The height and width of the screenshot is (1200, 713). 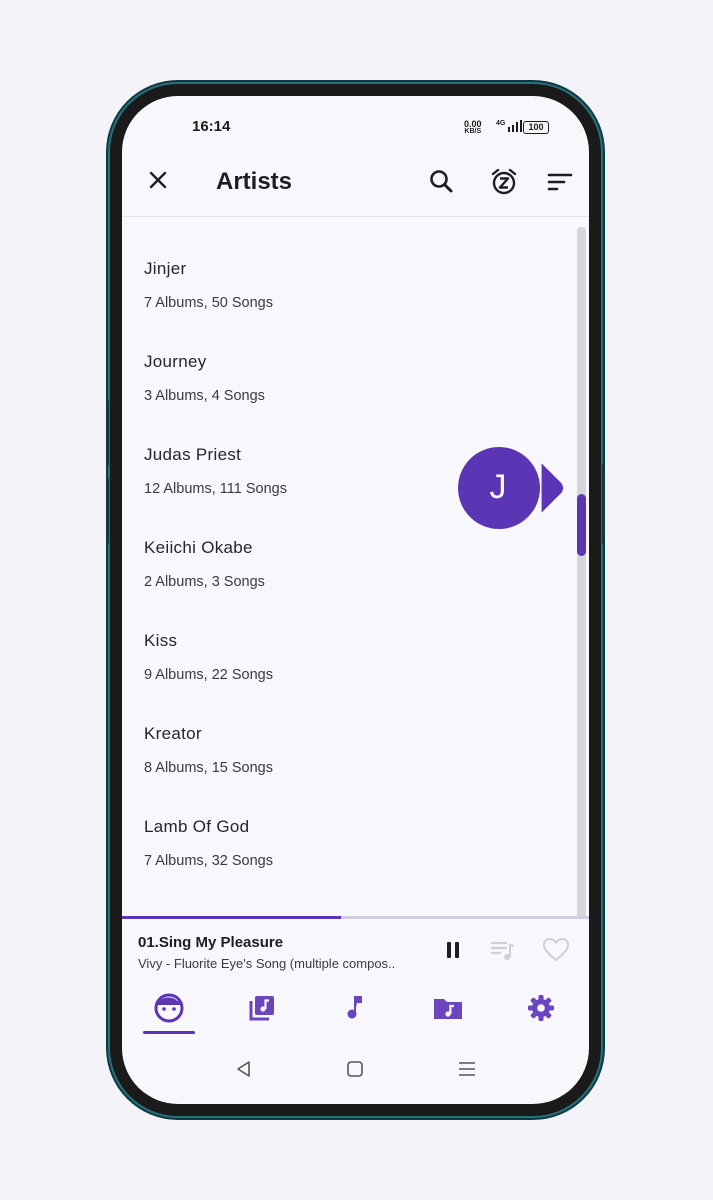 What do you see at coordinates (514, 126) in the screenshot?
I see `signal-bars-icon` at bounding box center [514, 126].